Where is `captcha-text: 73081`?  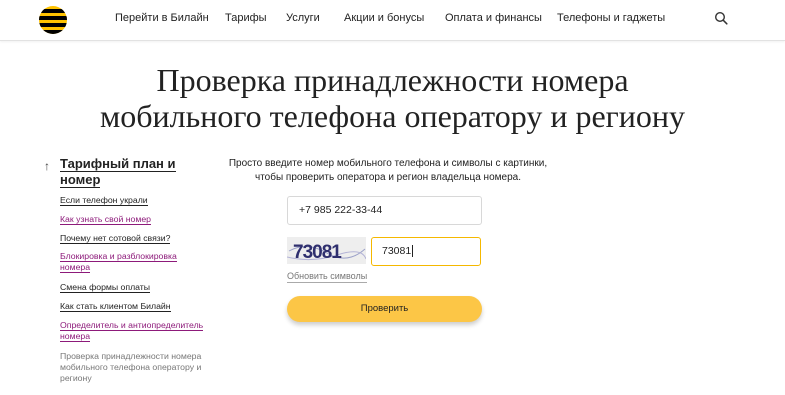
captcha-text: 73081 is located at coordinates (317, 252).